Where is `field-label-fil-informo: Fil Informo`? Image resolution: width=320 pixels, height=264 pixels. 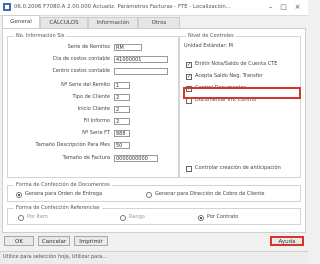 field-label-fil-informo: Fil Informo is located at coordinates (96, 121).